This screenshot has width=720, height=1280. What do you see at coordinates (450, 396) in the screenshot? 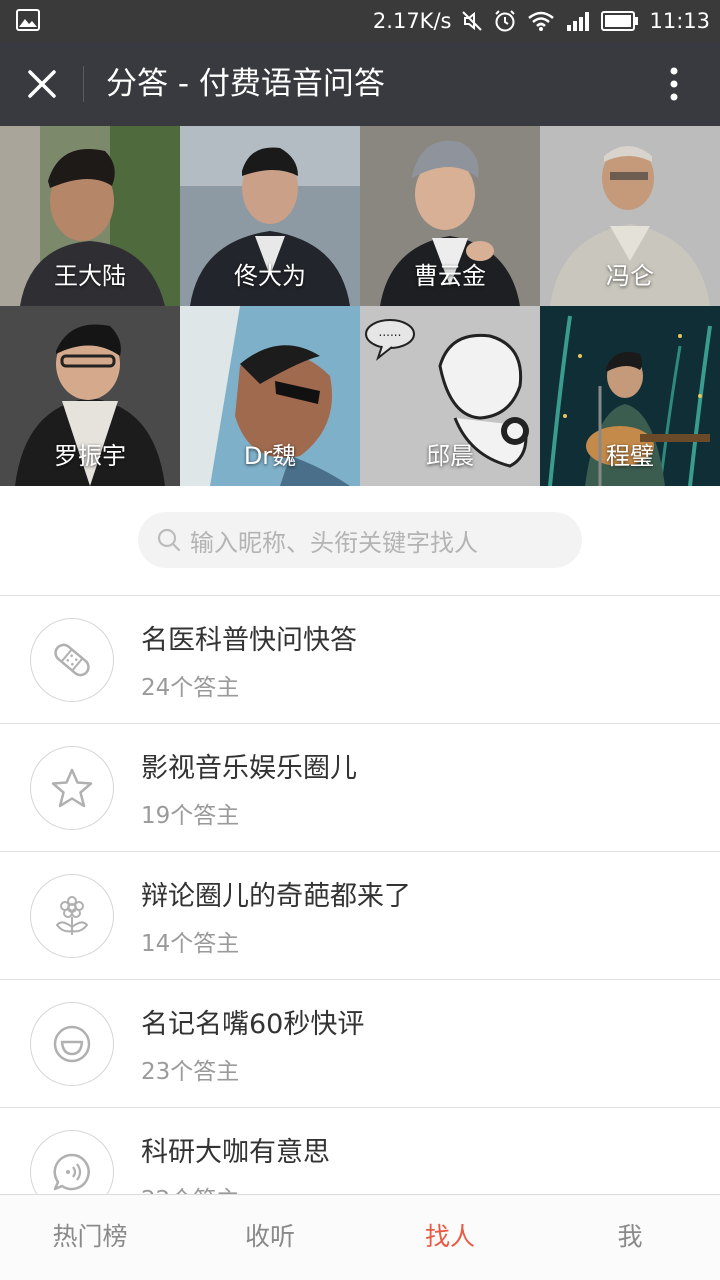
I see `person-tile: ...... 邱晨` at bounding box center [450, 396].